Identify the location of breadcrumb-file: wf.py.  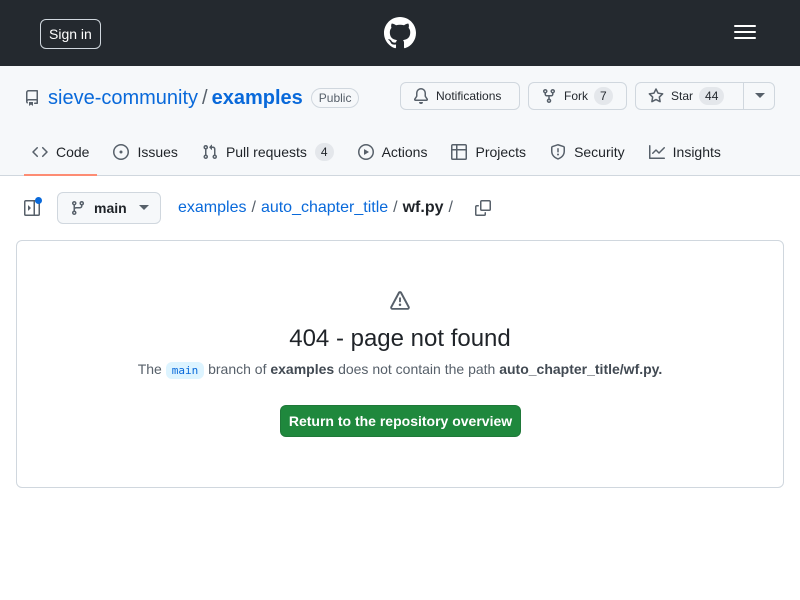
(423, 207).